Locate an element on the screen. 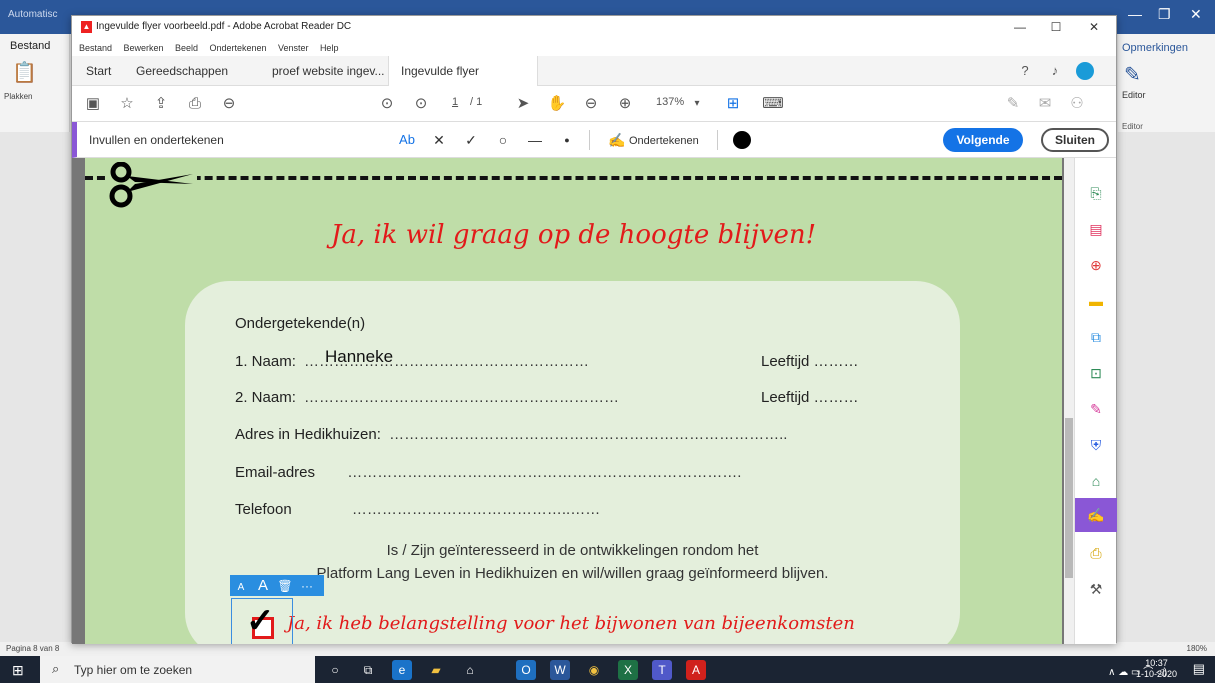 The image size is (1215, 683). outlook-icon: O is located at coordinates (526, 670).